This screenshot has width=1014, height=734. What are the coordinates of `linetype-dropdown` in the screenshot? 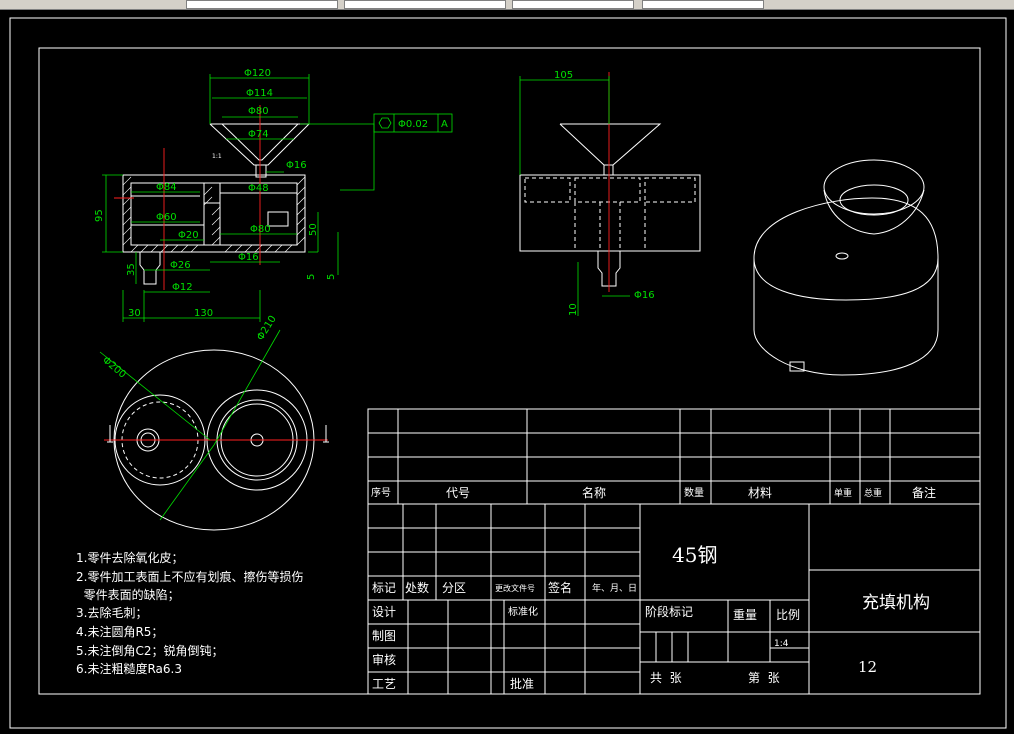 It's located at (425, 4).